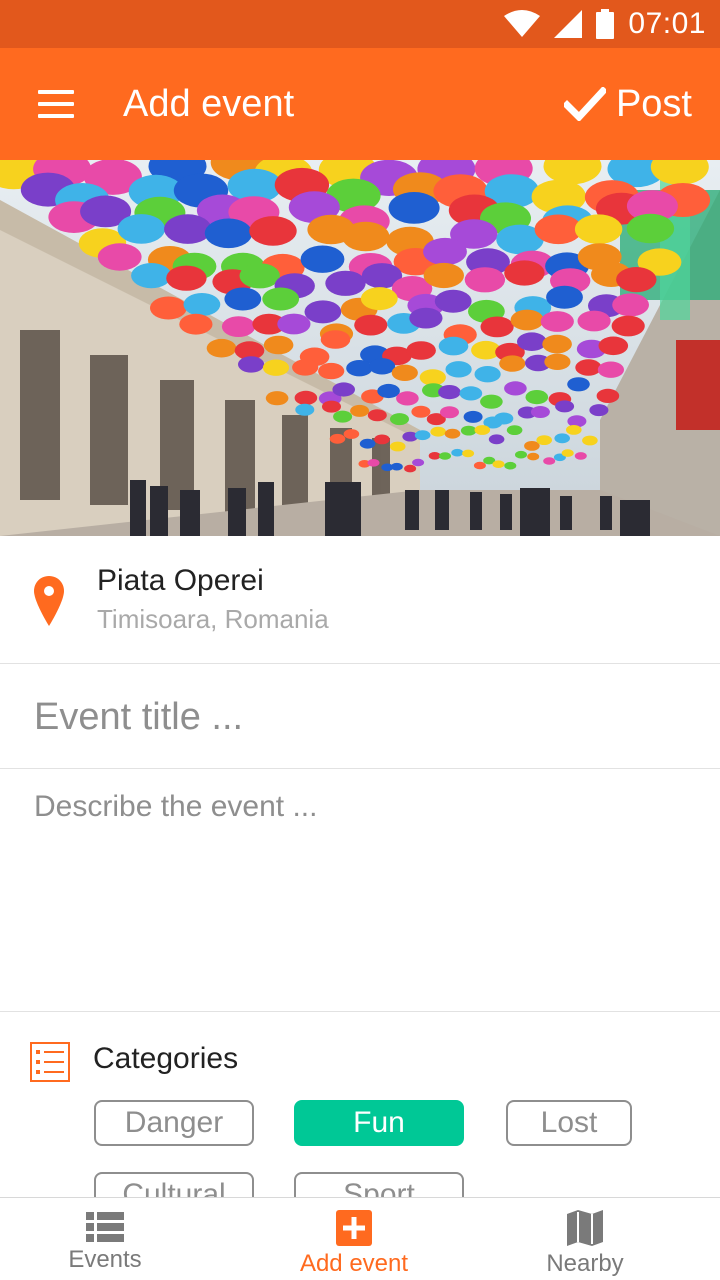 The image size is (720, 1280). Describe the element at coordinates (360, 104) in the screenshot. I see `app-bar: Add event Post` at that location.